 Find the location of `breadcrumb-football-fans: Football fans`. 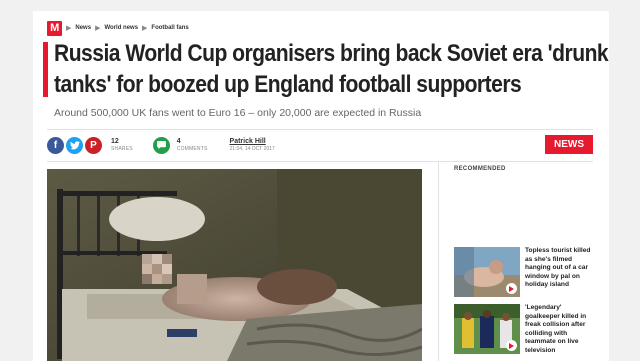

breadcrumb-football-fans: Football fans is located at coordinates (169, 28).